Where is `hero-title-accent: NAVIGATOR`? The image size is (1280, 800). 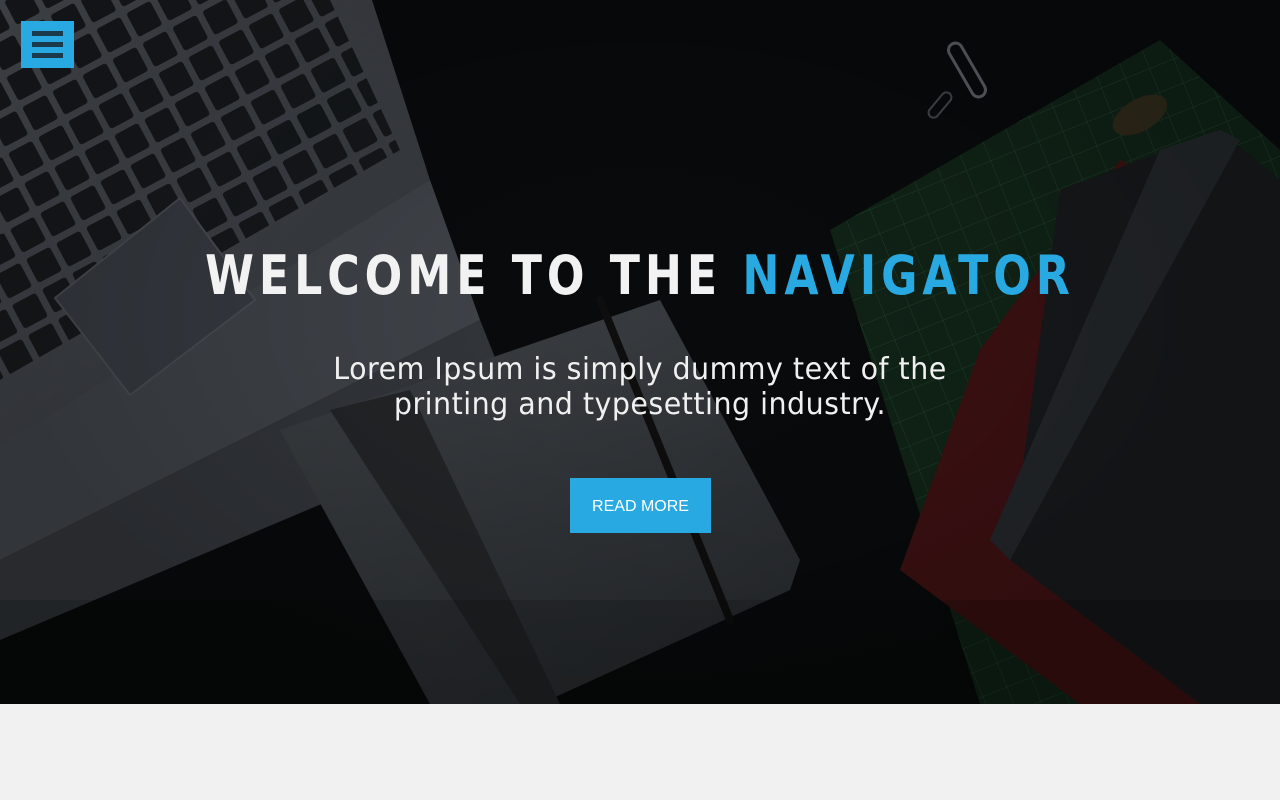 hero-title-accent: NAVIGATOR is located at coordinates (908, 275).